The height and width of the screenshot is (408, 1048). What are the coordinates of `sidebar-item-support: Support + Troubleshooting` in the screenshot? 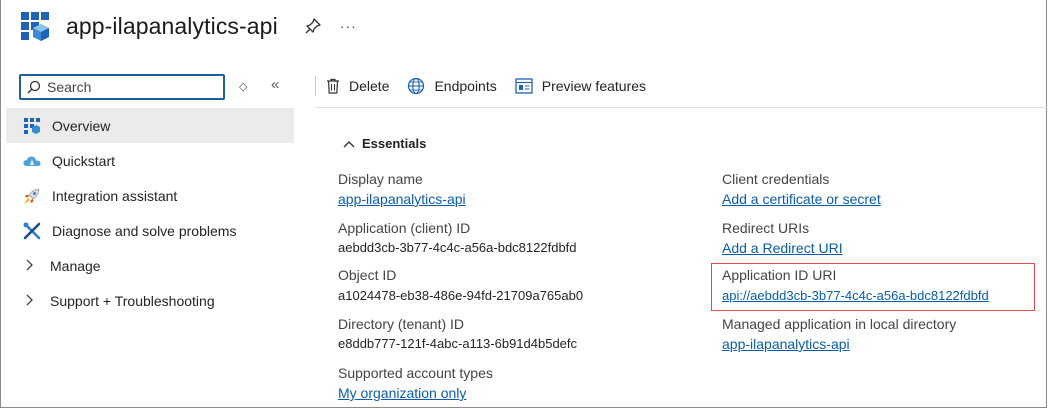 It's located at (150, 300).